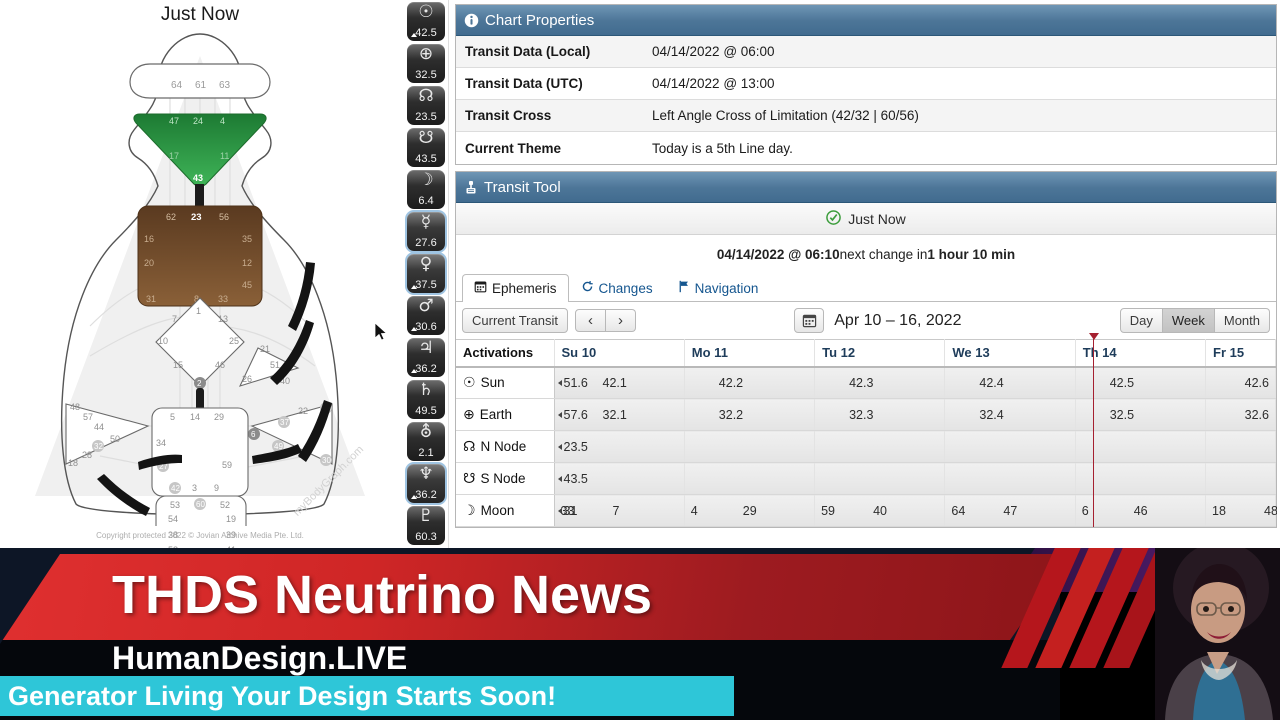 The height and width of the screenshot is (720, 1280). What do you see at coordinates (426, 348) in the screenshot?
I see `jupiter-glyph-icon: ♃` at bounding box center [426, 348].